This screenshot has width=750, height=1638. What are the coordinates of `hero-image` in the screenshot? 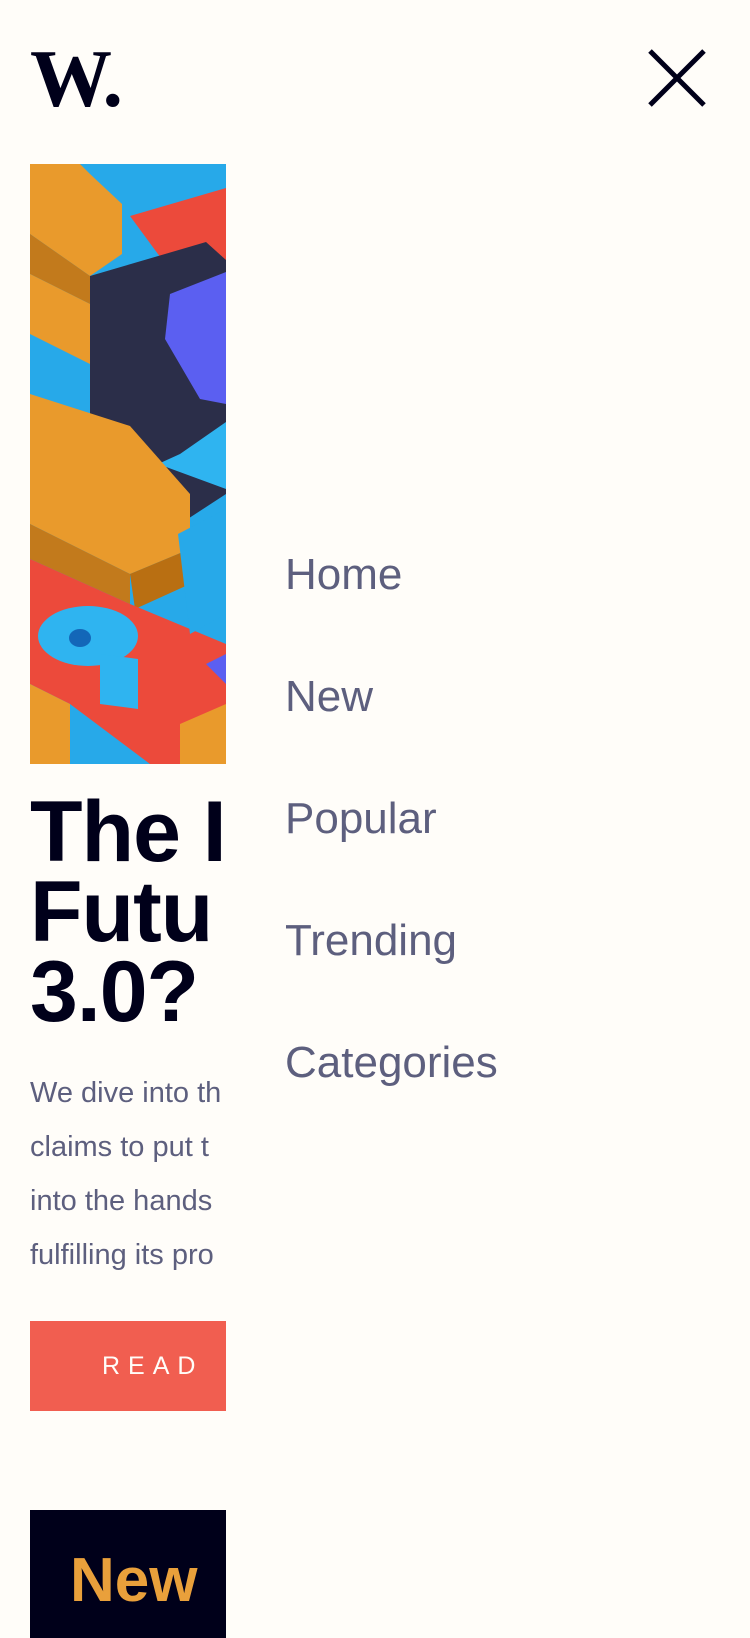 It's located at (128, 464).